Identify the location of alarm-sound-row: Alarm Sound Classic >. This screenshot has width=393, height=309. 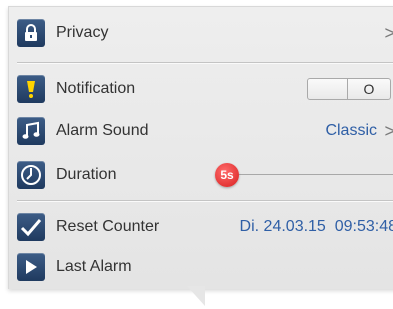
(205, 131).